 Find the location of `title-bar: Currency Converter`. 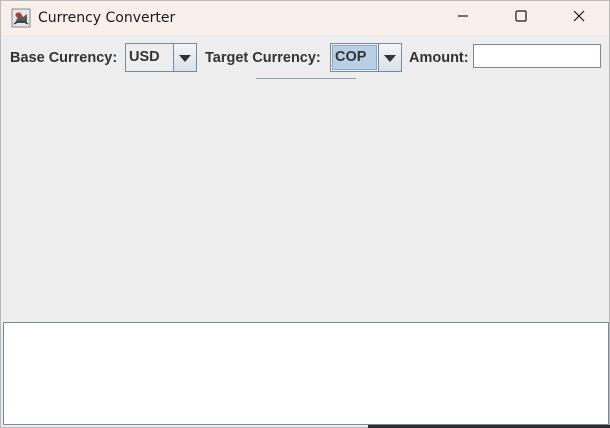

title-bar: Currency Converter is located at coordinates (305, 18).